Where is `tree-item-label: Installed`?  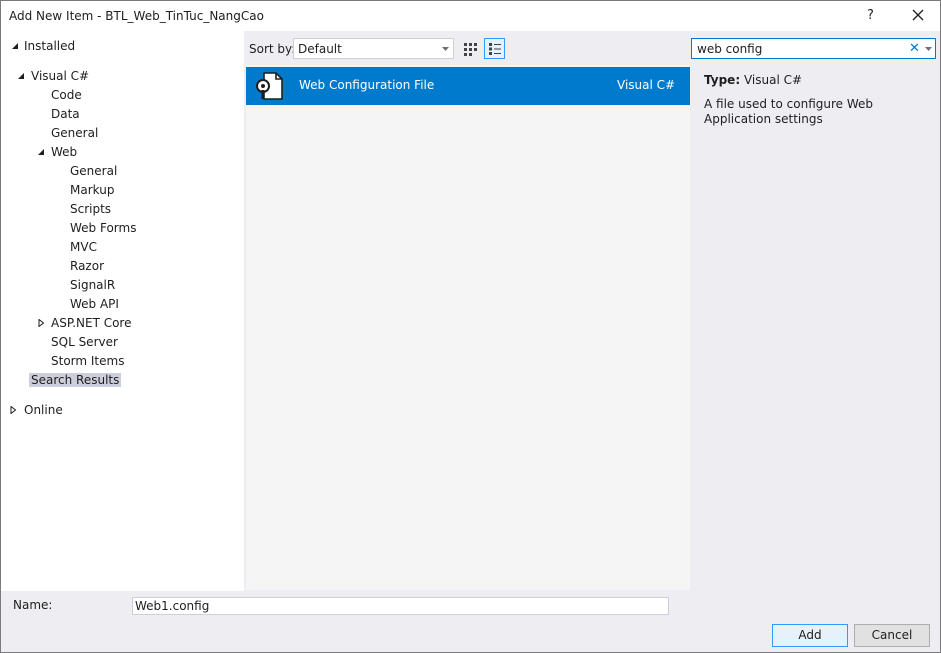 tree-item-label: Installed is located at coordinates (50, 46).